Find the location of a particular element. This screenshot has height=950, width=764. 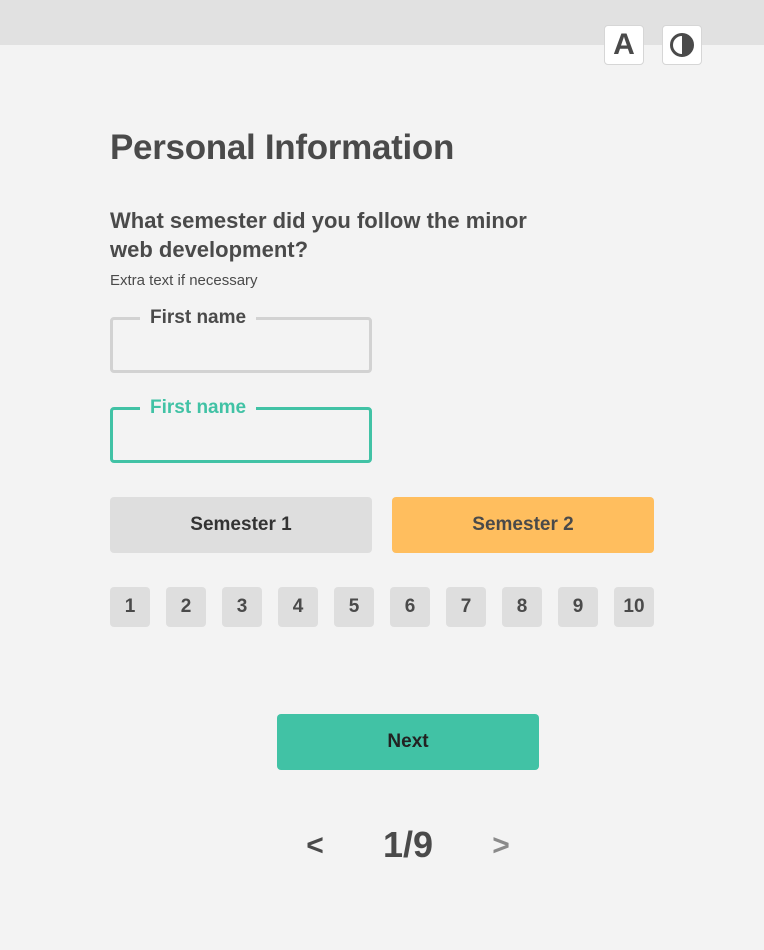

number-button-7: 7 is located at coordinates (466, 607).